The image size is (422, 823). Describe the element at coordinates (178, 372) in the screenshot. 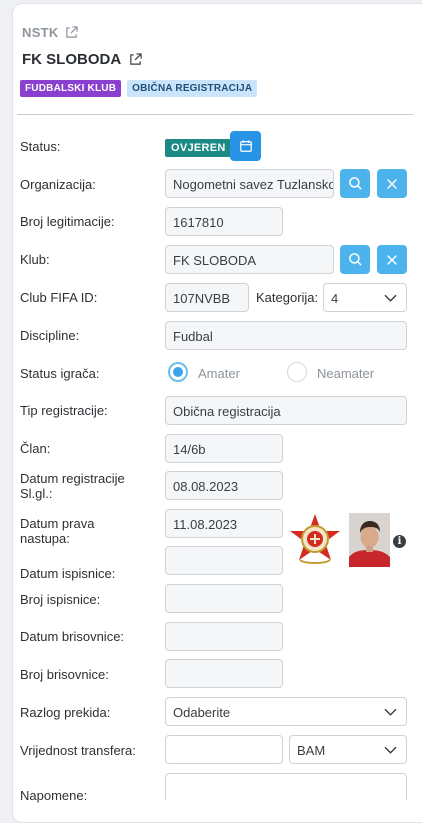

I see `amater-radio` at that location.